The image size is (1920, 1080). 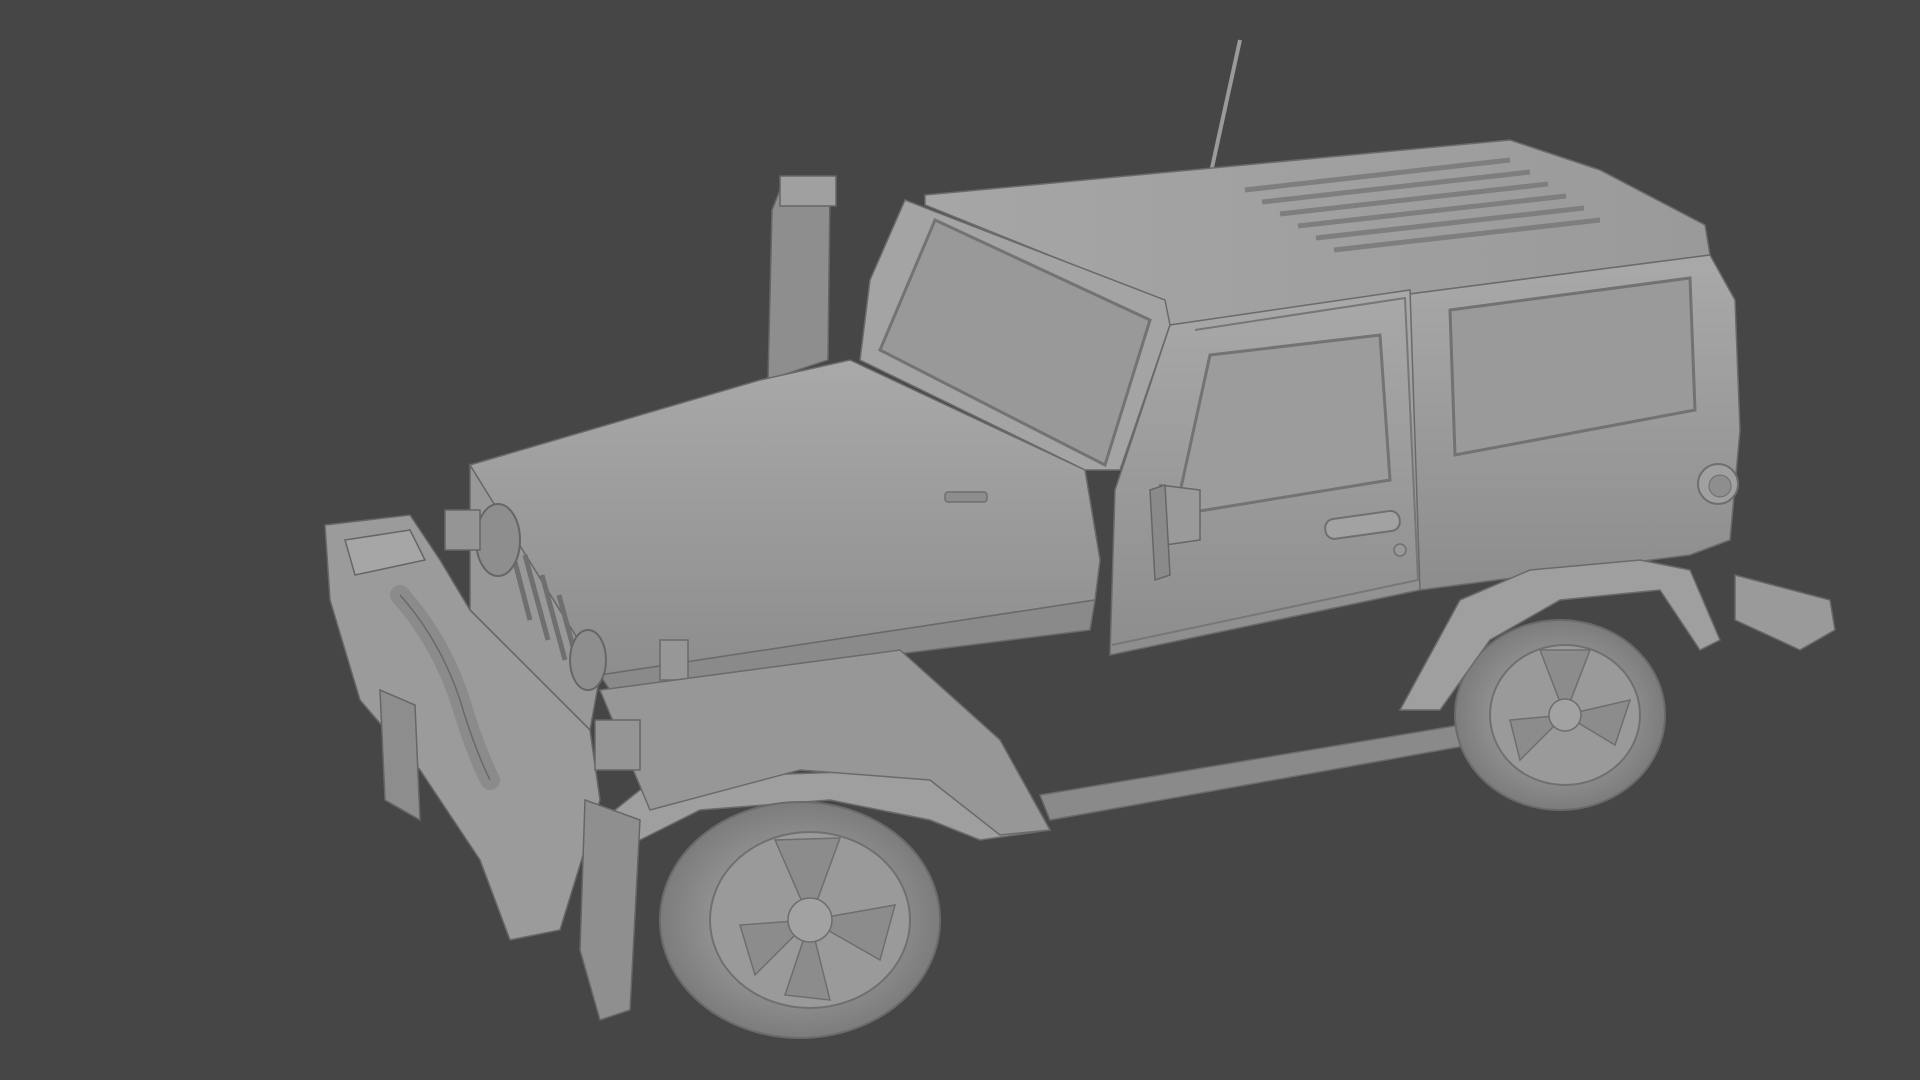 What do you see at coordinates (1560, 715) in the screenshot?
I see `rear-wheel` at bounding box center [1560, 715].